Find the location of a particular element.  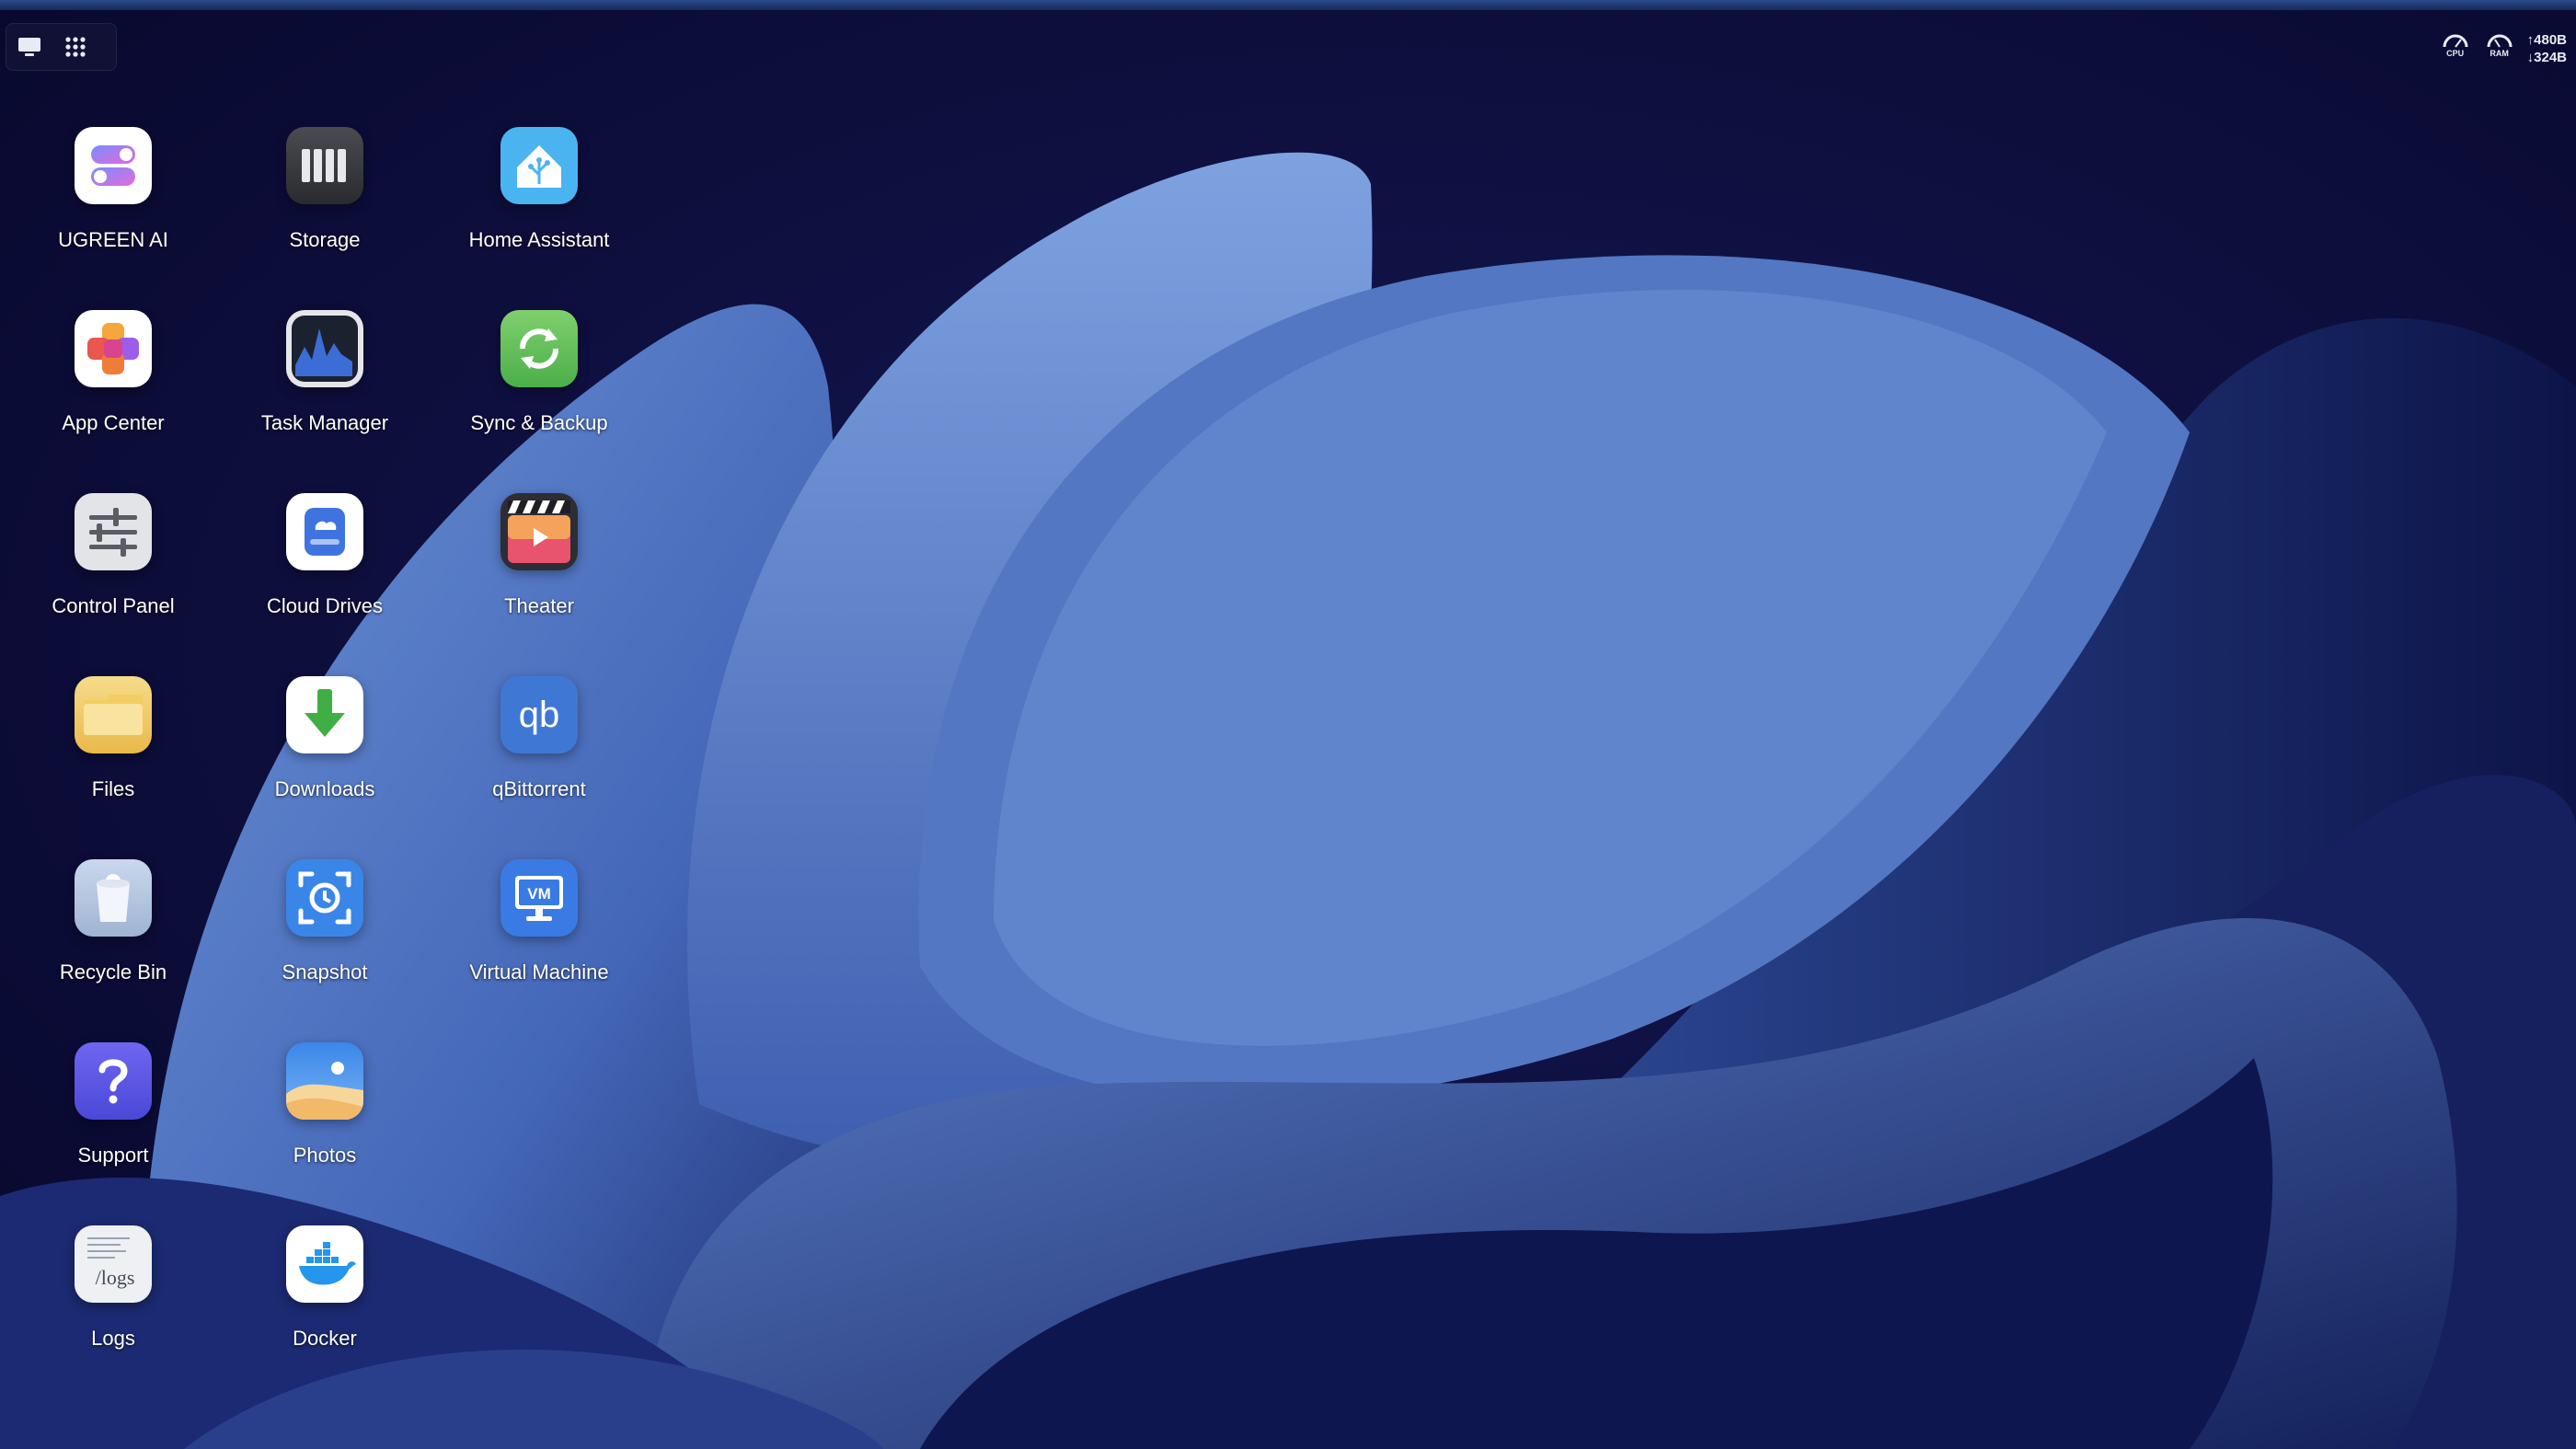

monitor-icon is located at coordinates (29, 47).